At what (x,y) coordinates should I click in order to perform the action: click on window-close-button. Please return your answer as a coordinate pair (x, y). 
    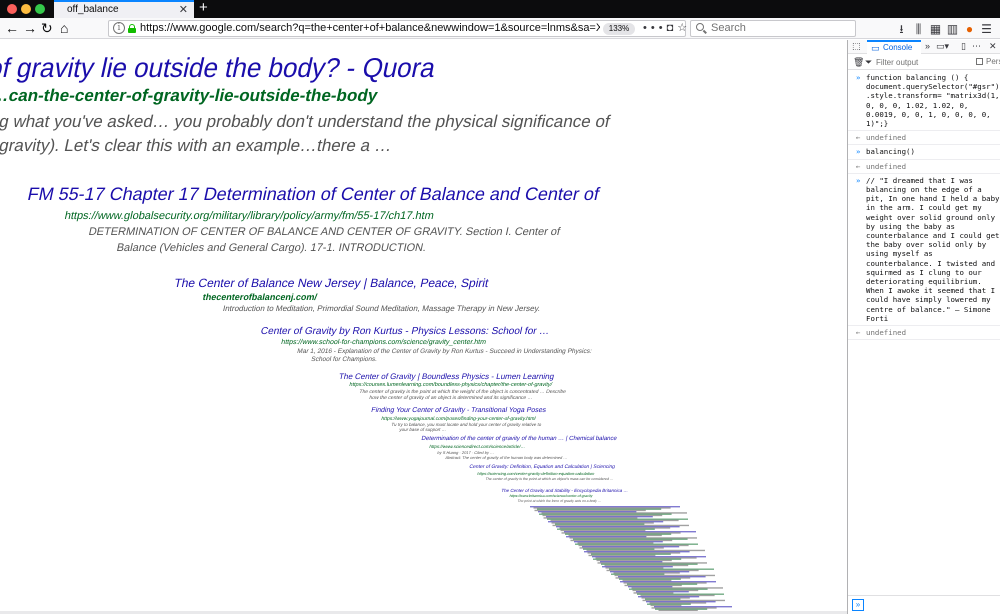
    Looking at the image, I should click on (12, 9).